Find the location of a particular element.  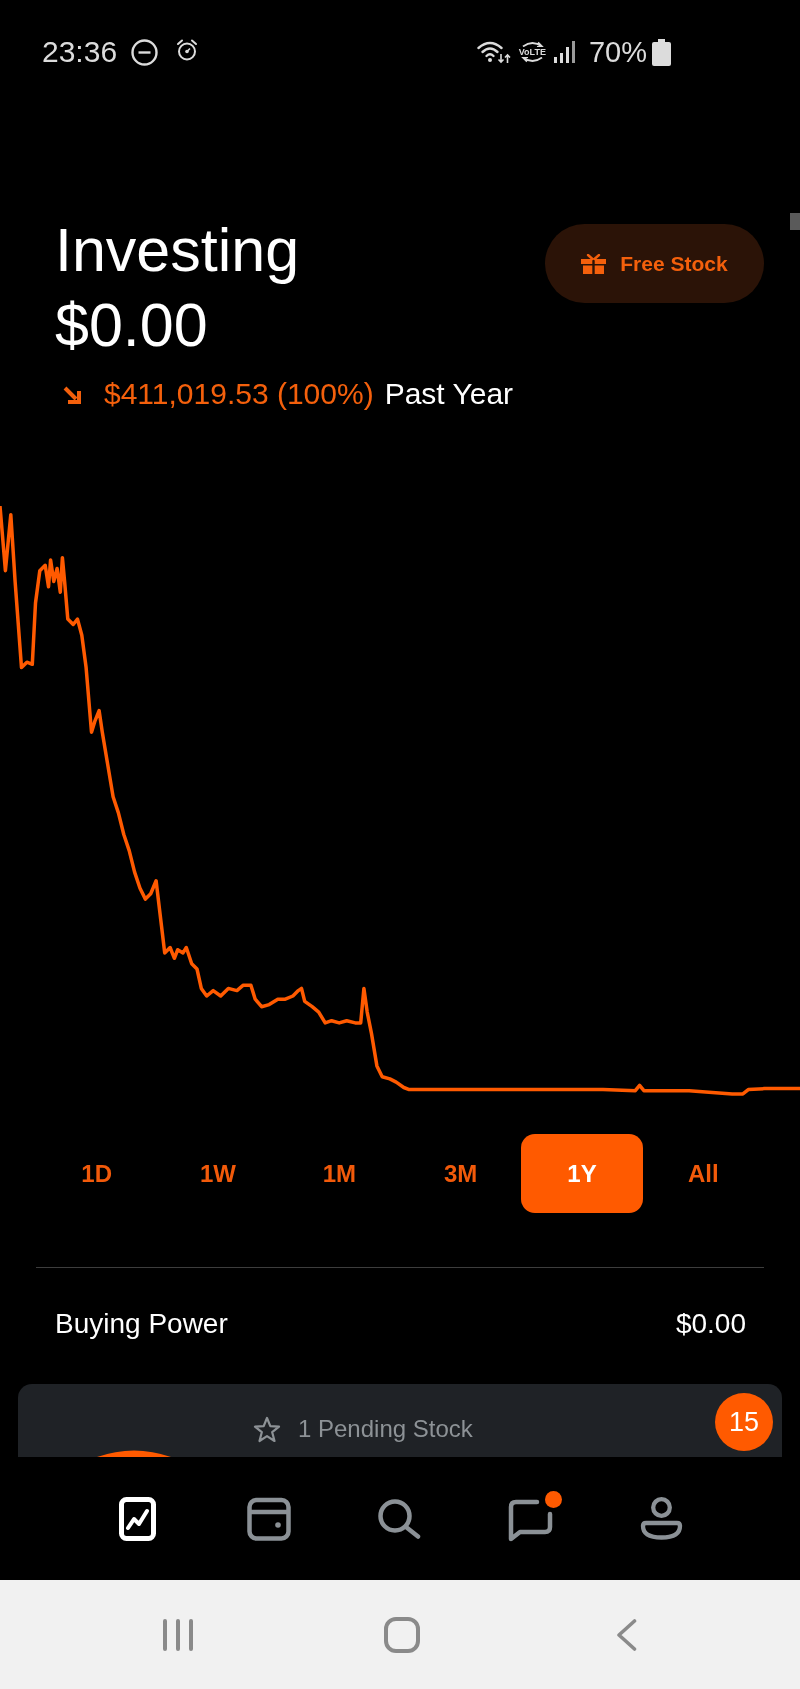

wifi-icon is located at coordinates (493, 52).